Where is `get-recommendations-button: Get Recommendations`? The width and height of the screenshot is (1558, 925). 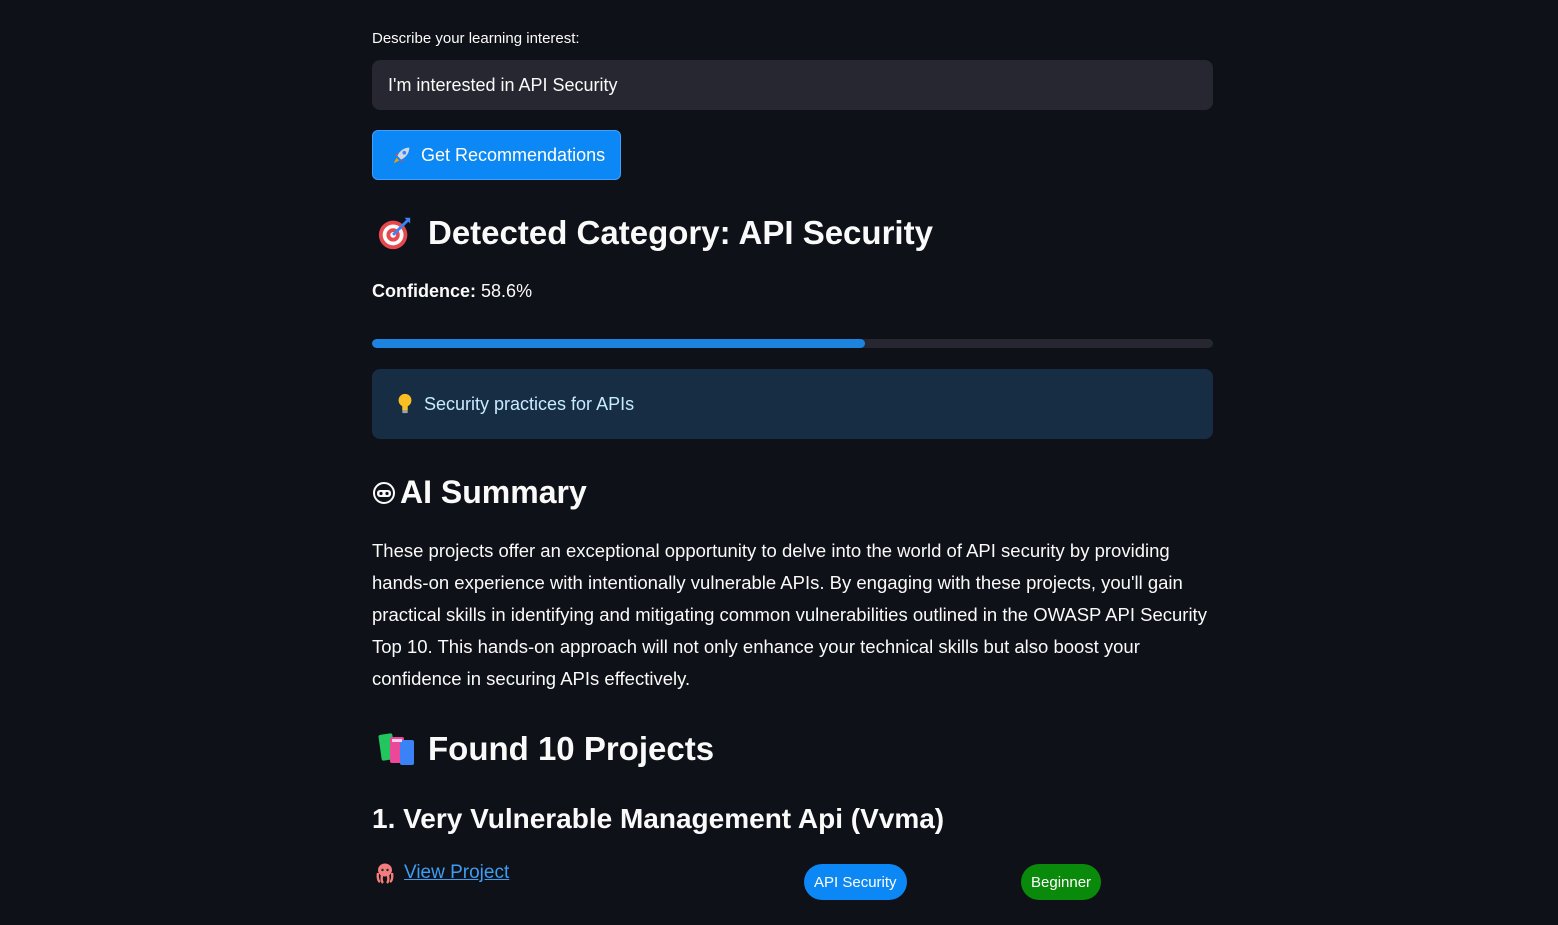 get-recommendations-button: Get Recommendations is located at coordinates (497, 155).